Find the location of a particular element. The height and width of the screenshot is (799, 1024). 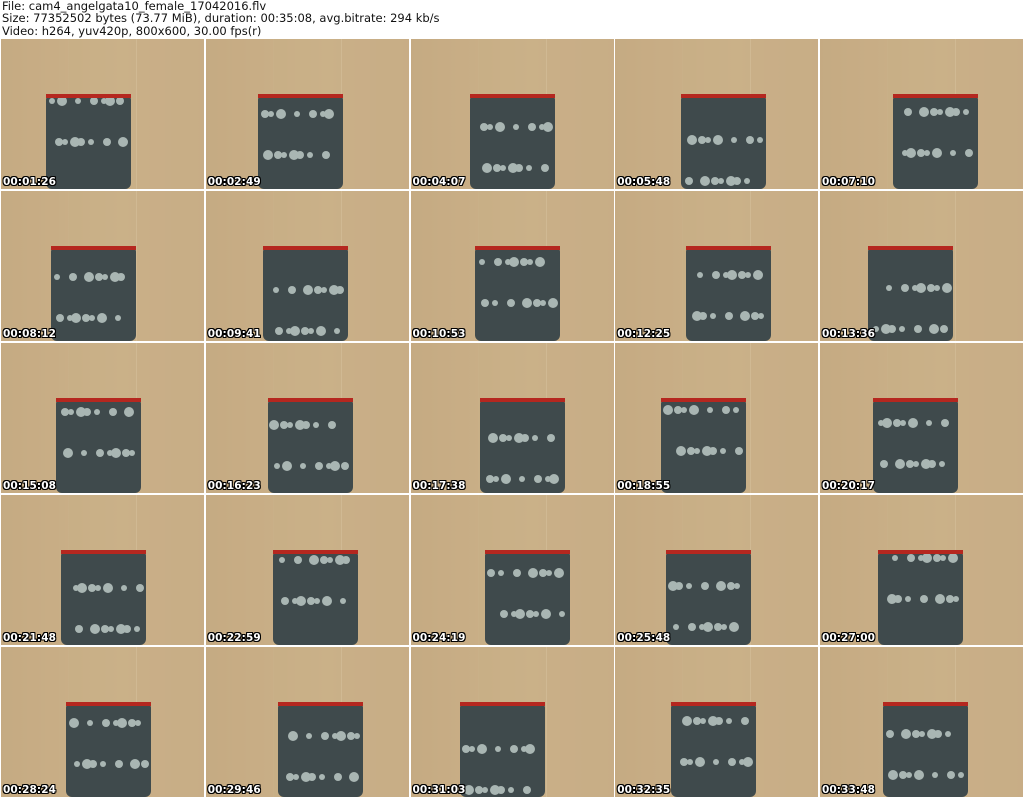

thumbnail-frame-3: 00:04:07 is located at coordinates (512, 114).